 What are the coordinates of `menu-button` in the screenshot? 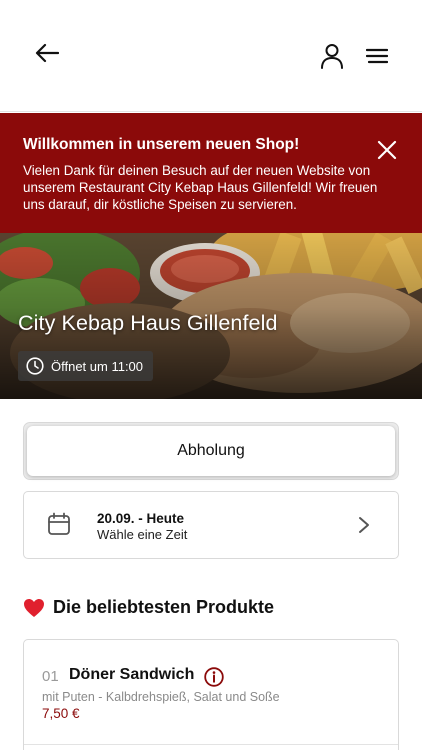 It's located at (377, 56).